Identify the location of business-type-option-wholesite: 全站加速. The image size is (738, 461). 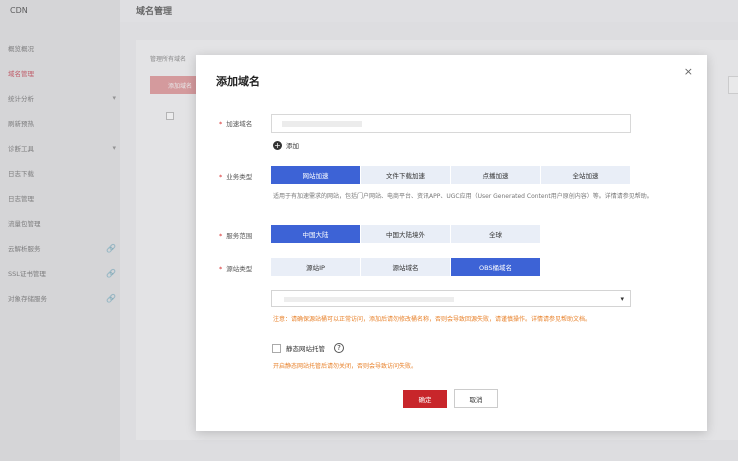
(586, 175).